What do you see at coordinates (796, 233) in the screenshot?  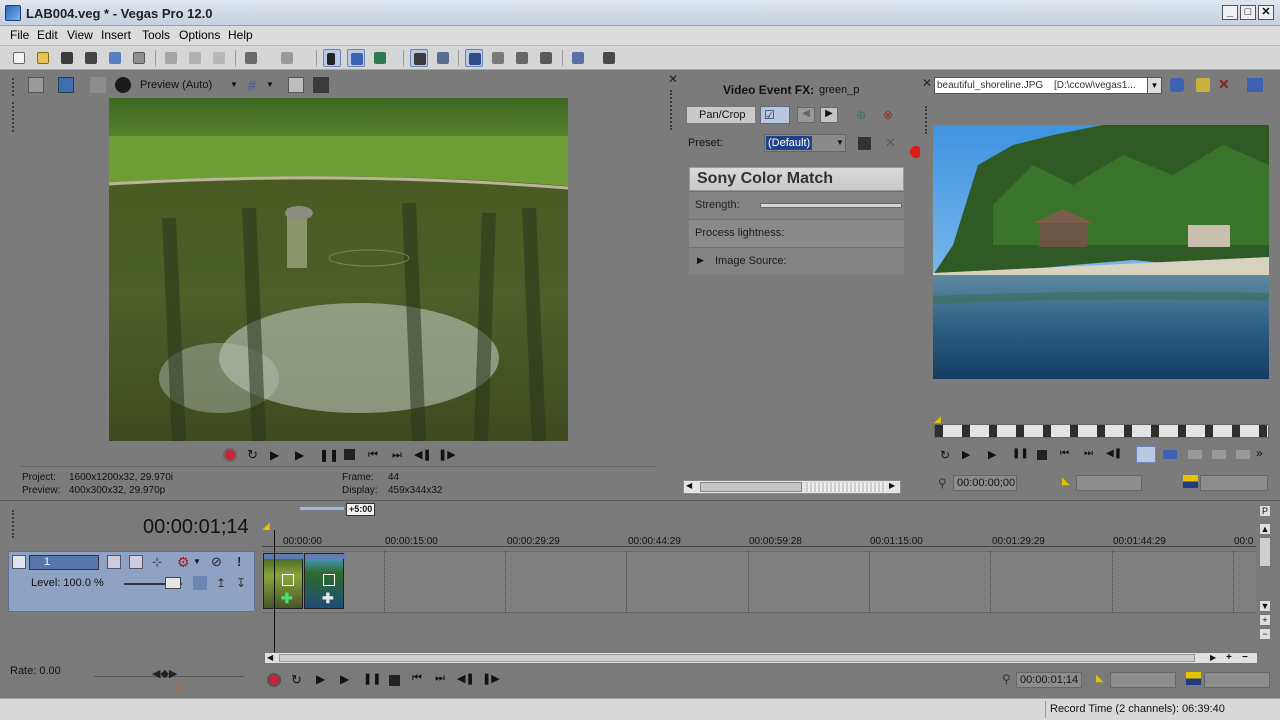 I see `param-process-lightness: Process lightness:` at bounding box center [796, 233].